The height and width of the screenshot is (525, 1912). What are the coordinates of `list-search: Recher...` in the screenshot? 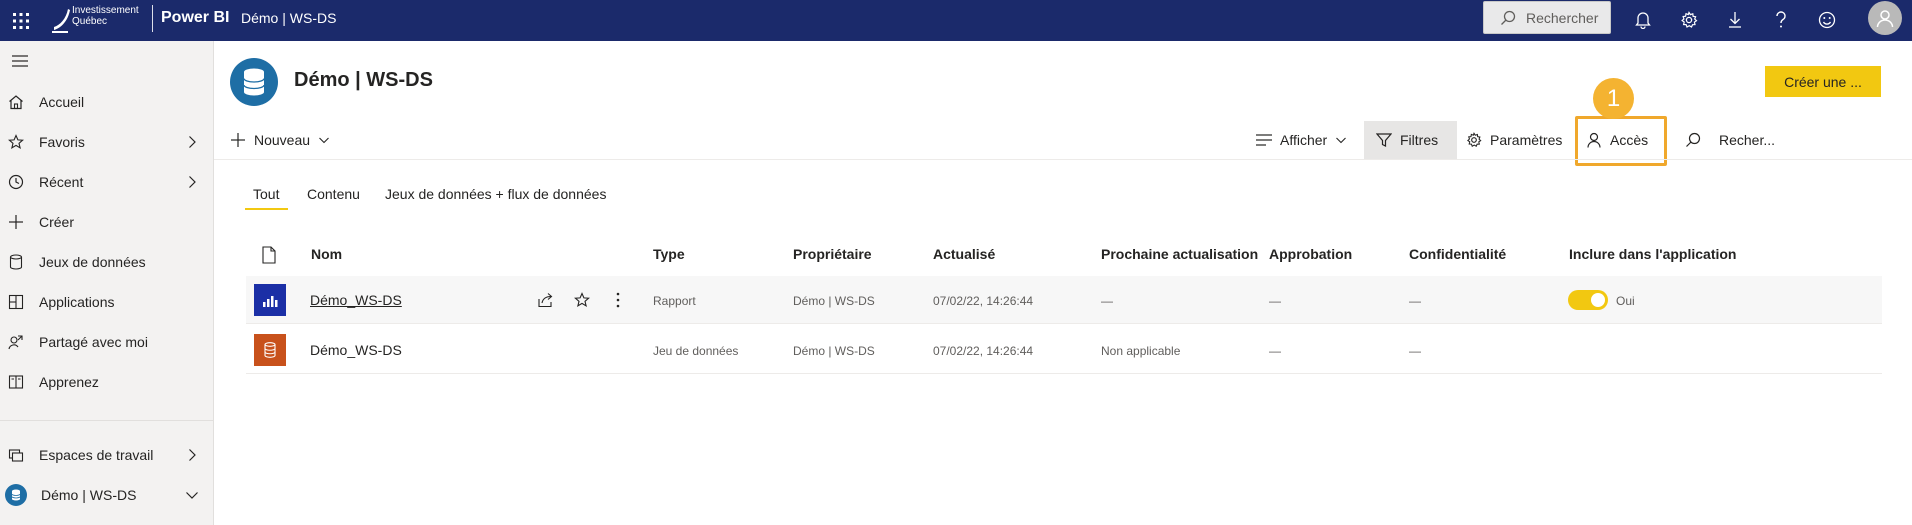 It's located at (1730, 140).